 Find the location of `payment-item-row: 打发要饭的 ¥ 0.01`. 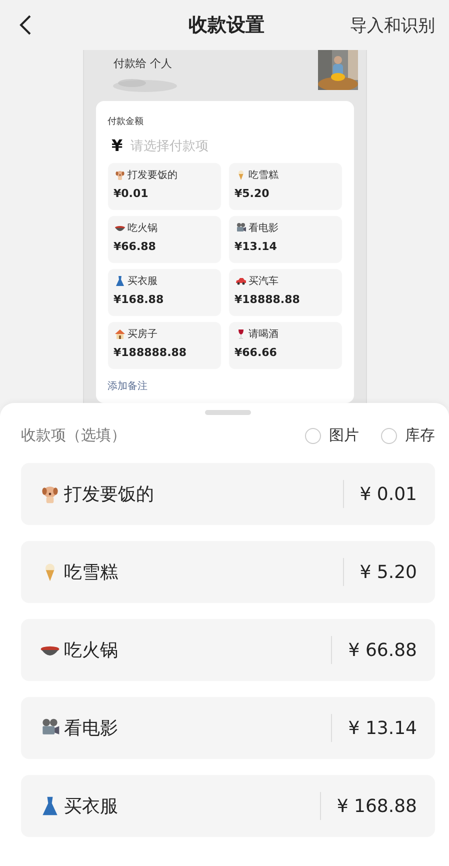

payment-item-row: 打发要饭的 ¥ 0.01 is located at coordinates (228, 494).